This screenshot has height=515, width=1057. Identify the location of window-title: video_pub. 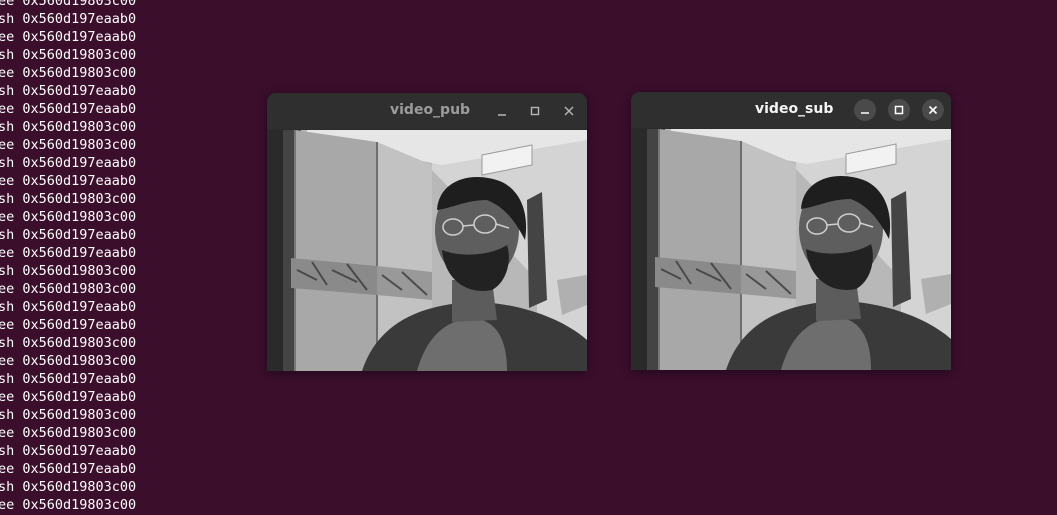
(430, 110).